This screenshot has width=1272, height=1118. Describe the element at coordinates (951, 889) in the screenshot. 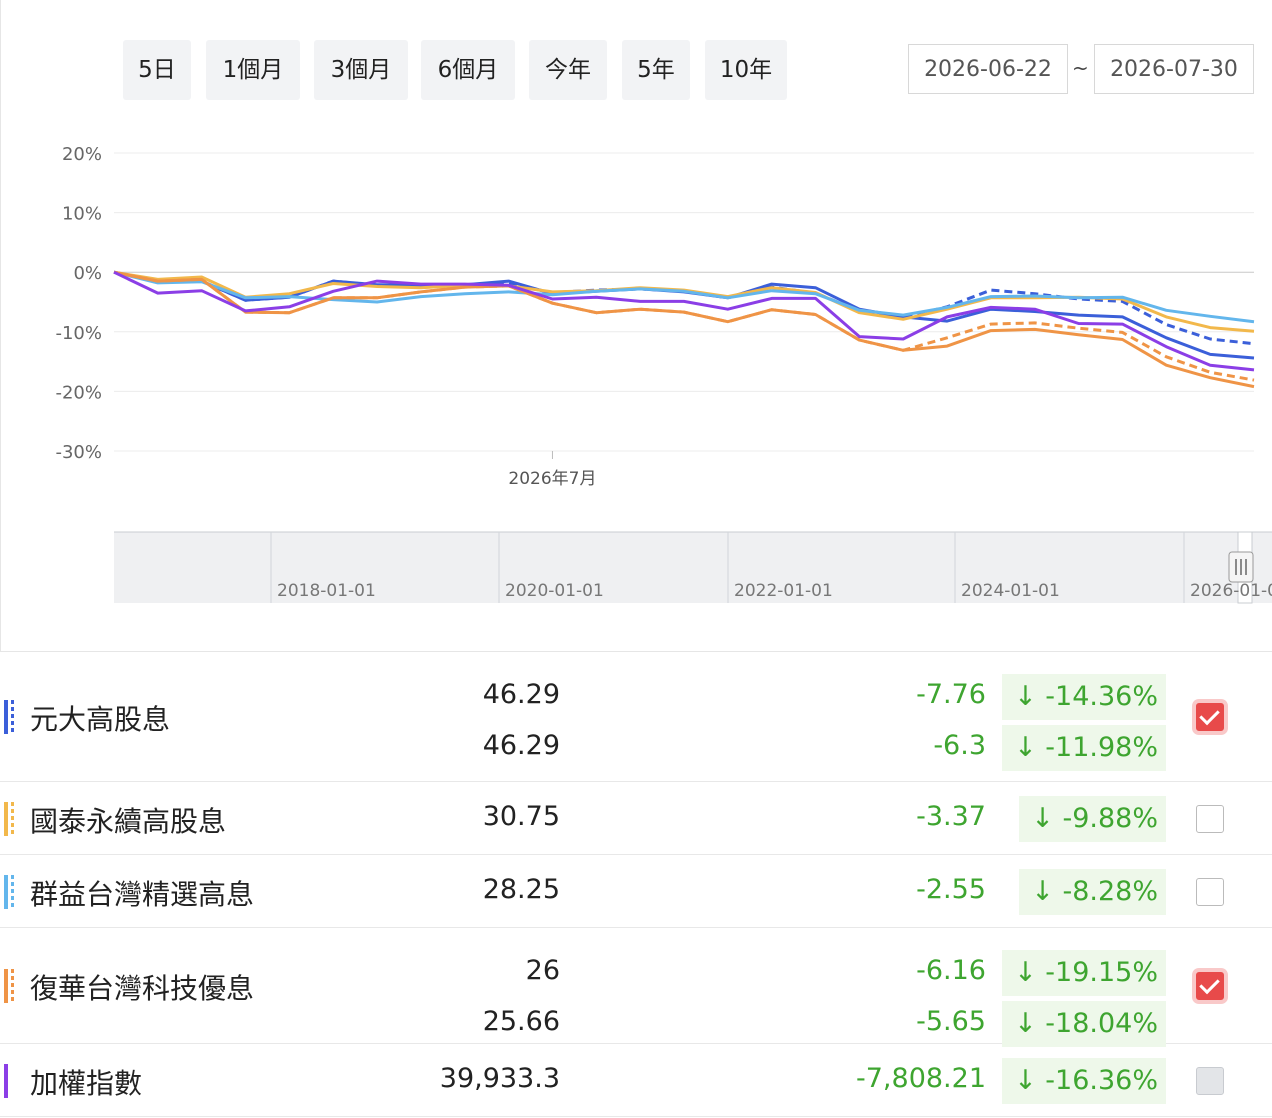

I see `change-value: -2.55` at that location.